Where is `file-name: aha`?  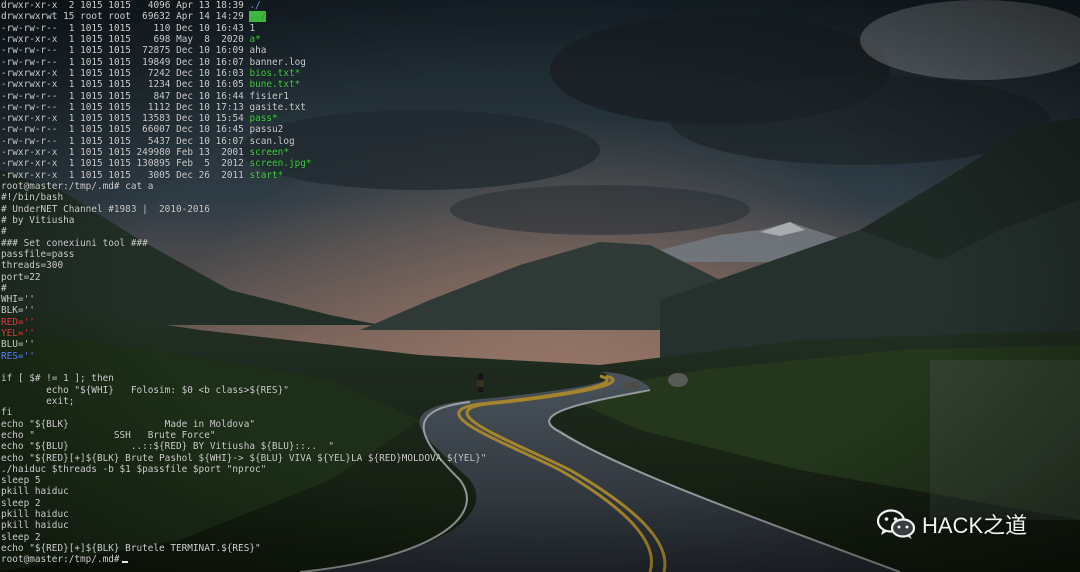 file-name: aha is located at coordinates (258, 51).